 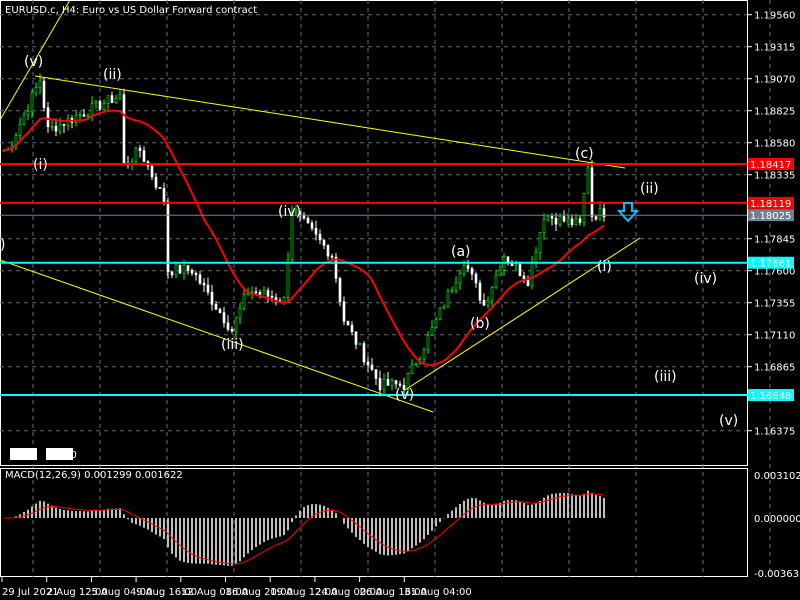 I want to click on x-tick-label: 31 Aug 04:00, so click(x=437, y=592).